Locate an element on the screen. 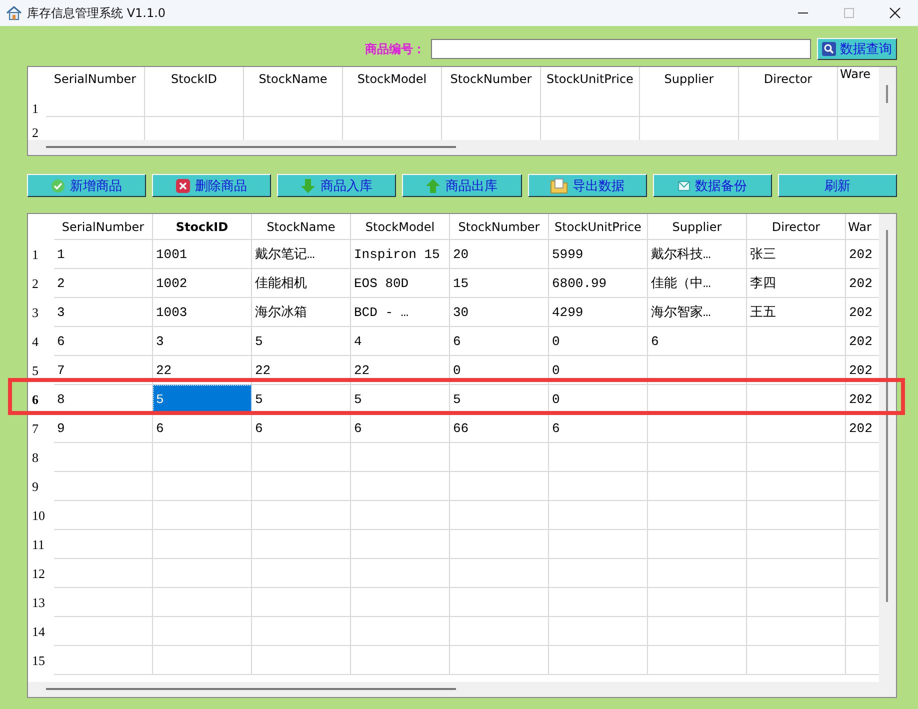  table-cell: EOS 80D is located at coordinates (400, 283).